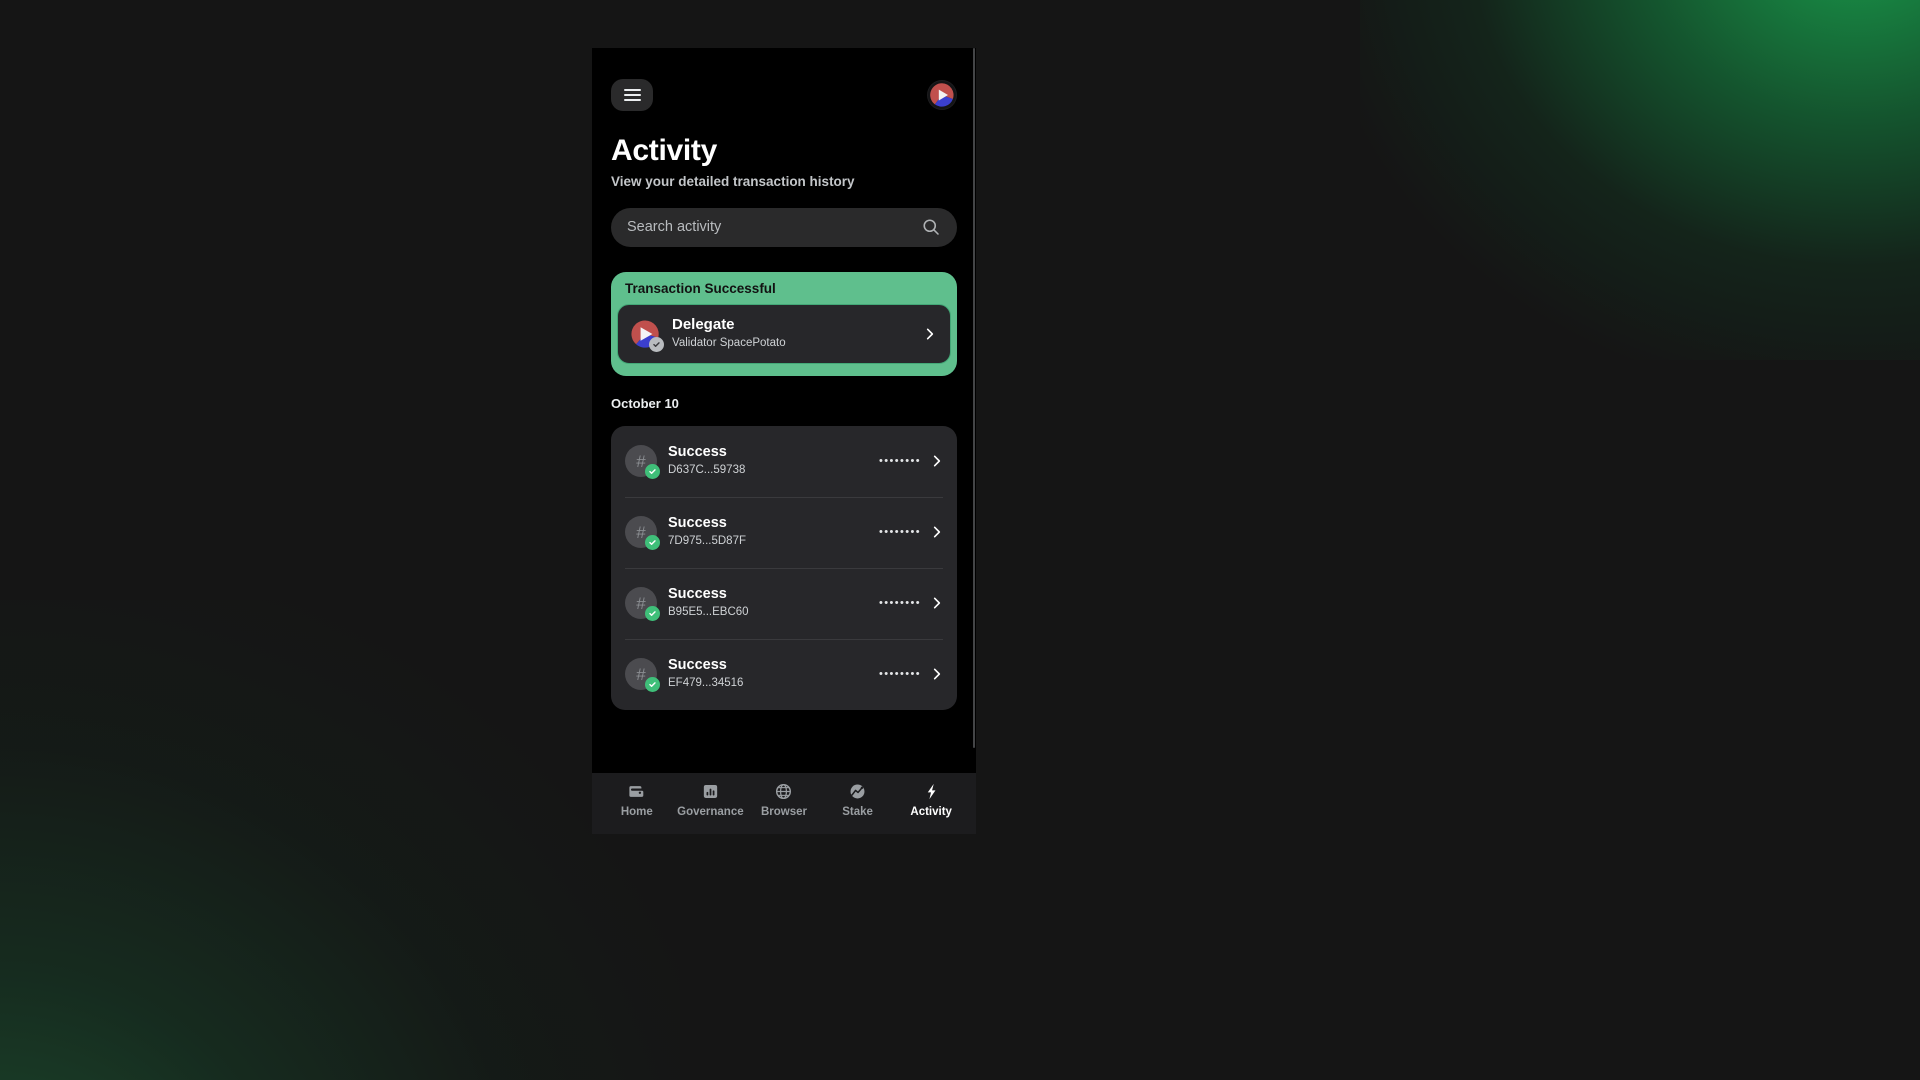 Image resolution: width=1920 pixels, height=1080 pixels. I want to click on transaction-row-text: Success B95E5...EBC60, so click(768, 603).